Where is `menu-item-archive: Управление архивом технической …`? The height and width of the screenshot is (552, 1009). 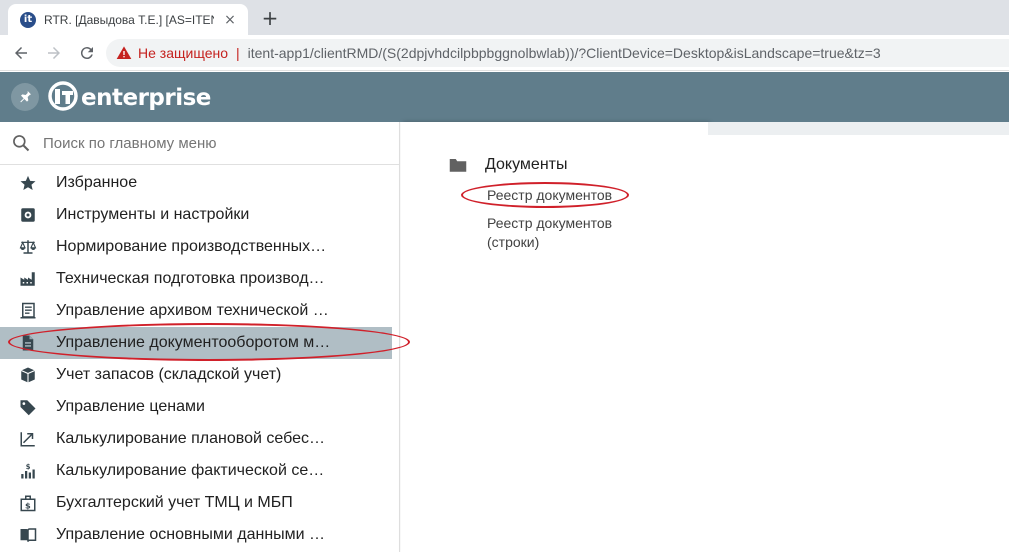
menu-item-archive: Управление архивом технической … is located at coordinates (199, 311).